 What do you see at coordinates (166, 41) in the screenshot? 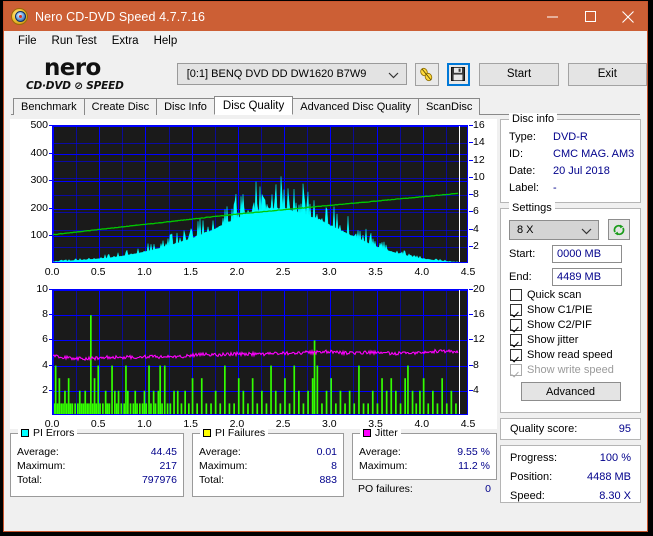
I see `menu-item-help: Help` at bounding box center [166, 41].